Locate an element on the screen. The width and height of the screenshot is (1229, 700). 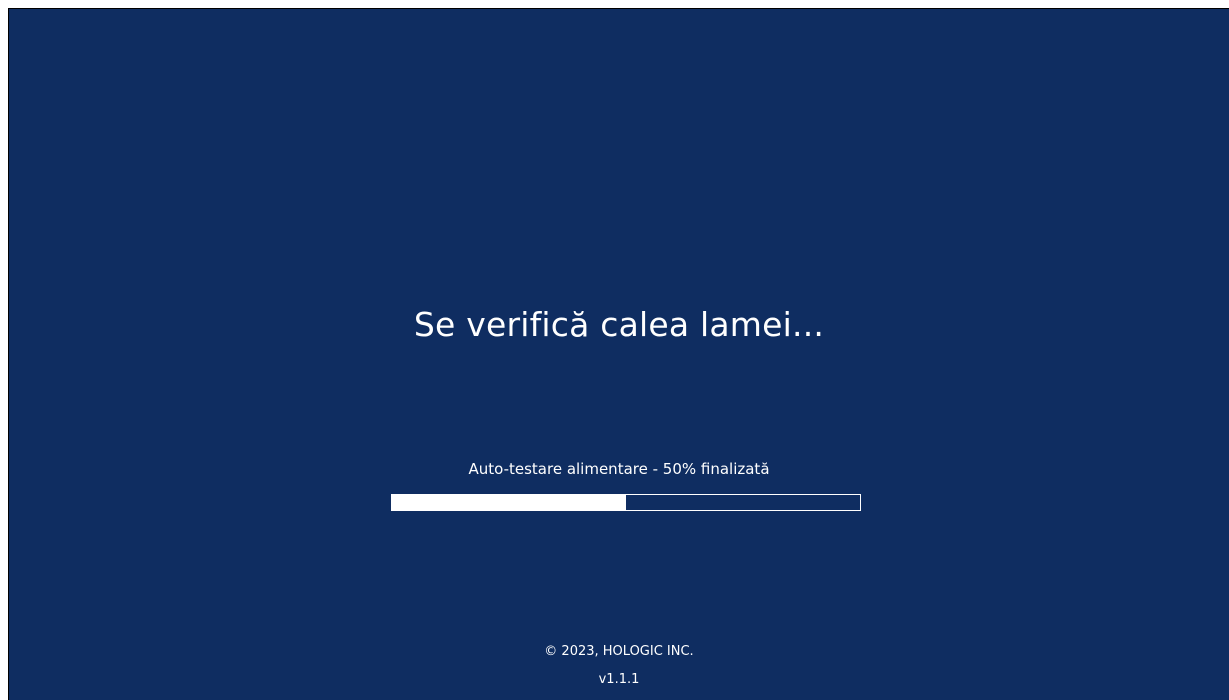
copyright-text: © 2023, HOLOGIC INC. is located at coordinates (619, 651).